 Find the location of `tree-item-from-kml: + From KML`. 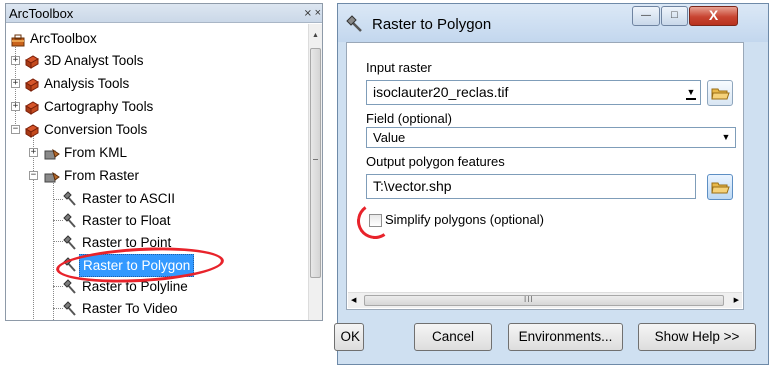

tree-item-from-kml: + From KML is located at coordinates (106, 152).